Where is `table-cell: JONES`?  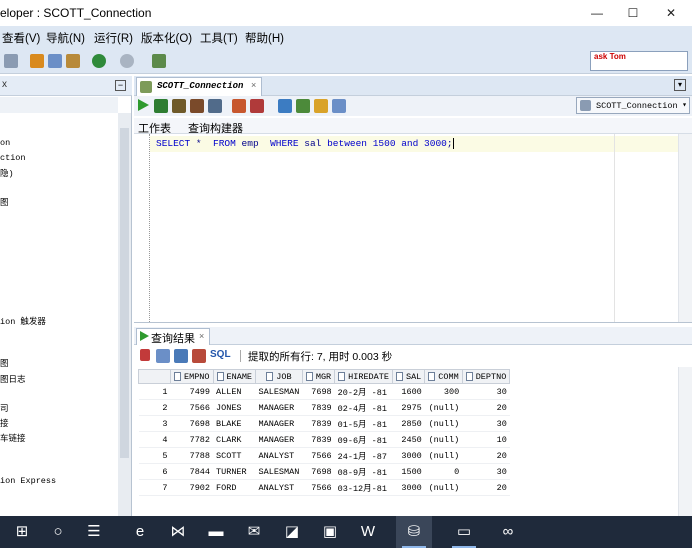
table-cell: JONES is located at coordinates (234, 407).